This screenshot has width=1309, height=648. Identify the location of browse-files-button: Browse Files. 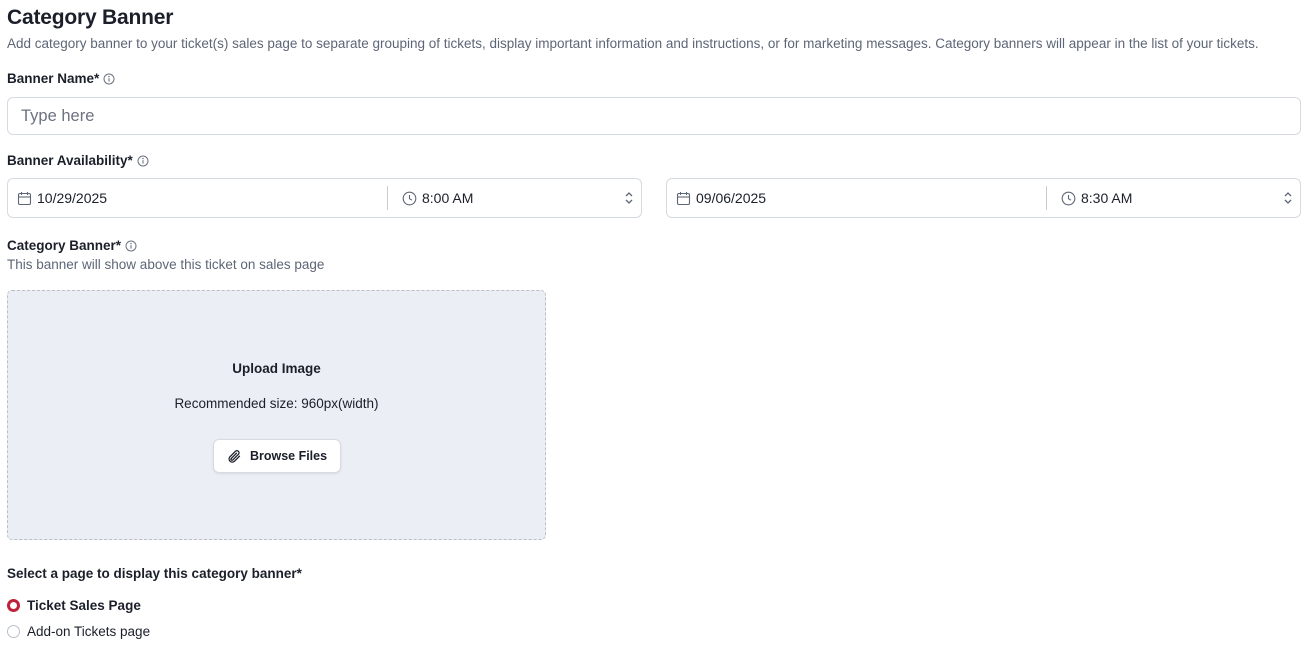
(277, 456).